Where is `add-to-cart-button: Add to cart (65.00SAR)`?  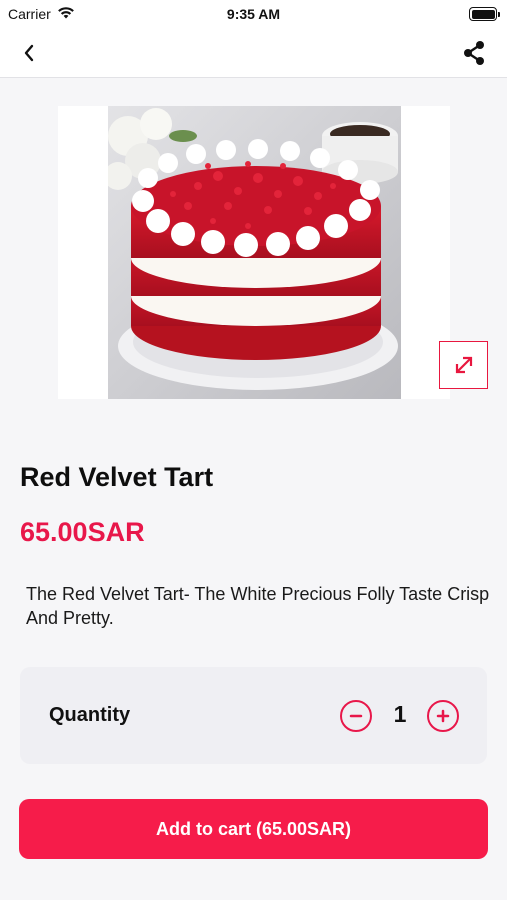
add-to-cart-button: Add to cart (65.00SAR) is located at coordinates (253, 829).